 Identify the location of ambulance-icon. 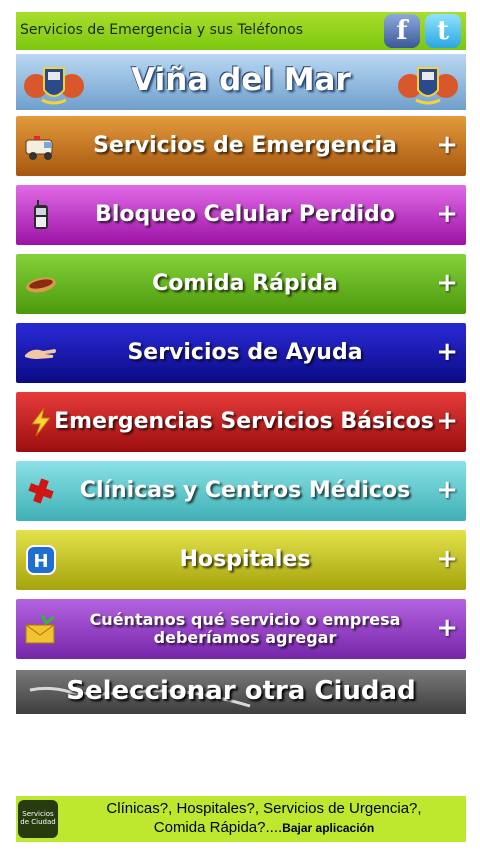
(39, 148).